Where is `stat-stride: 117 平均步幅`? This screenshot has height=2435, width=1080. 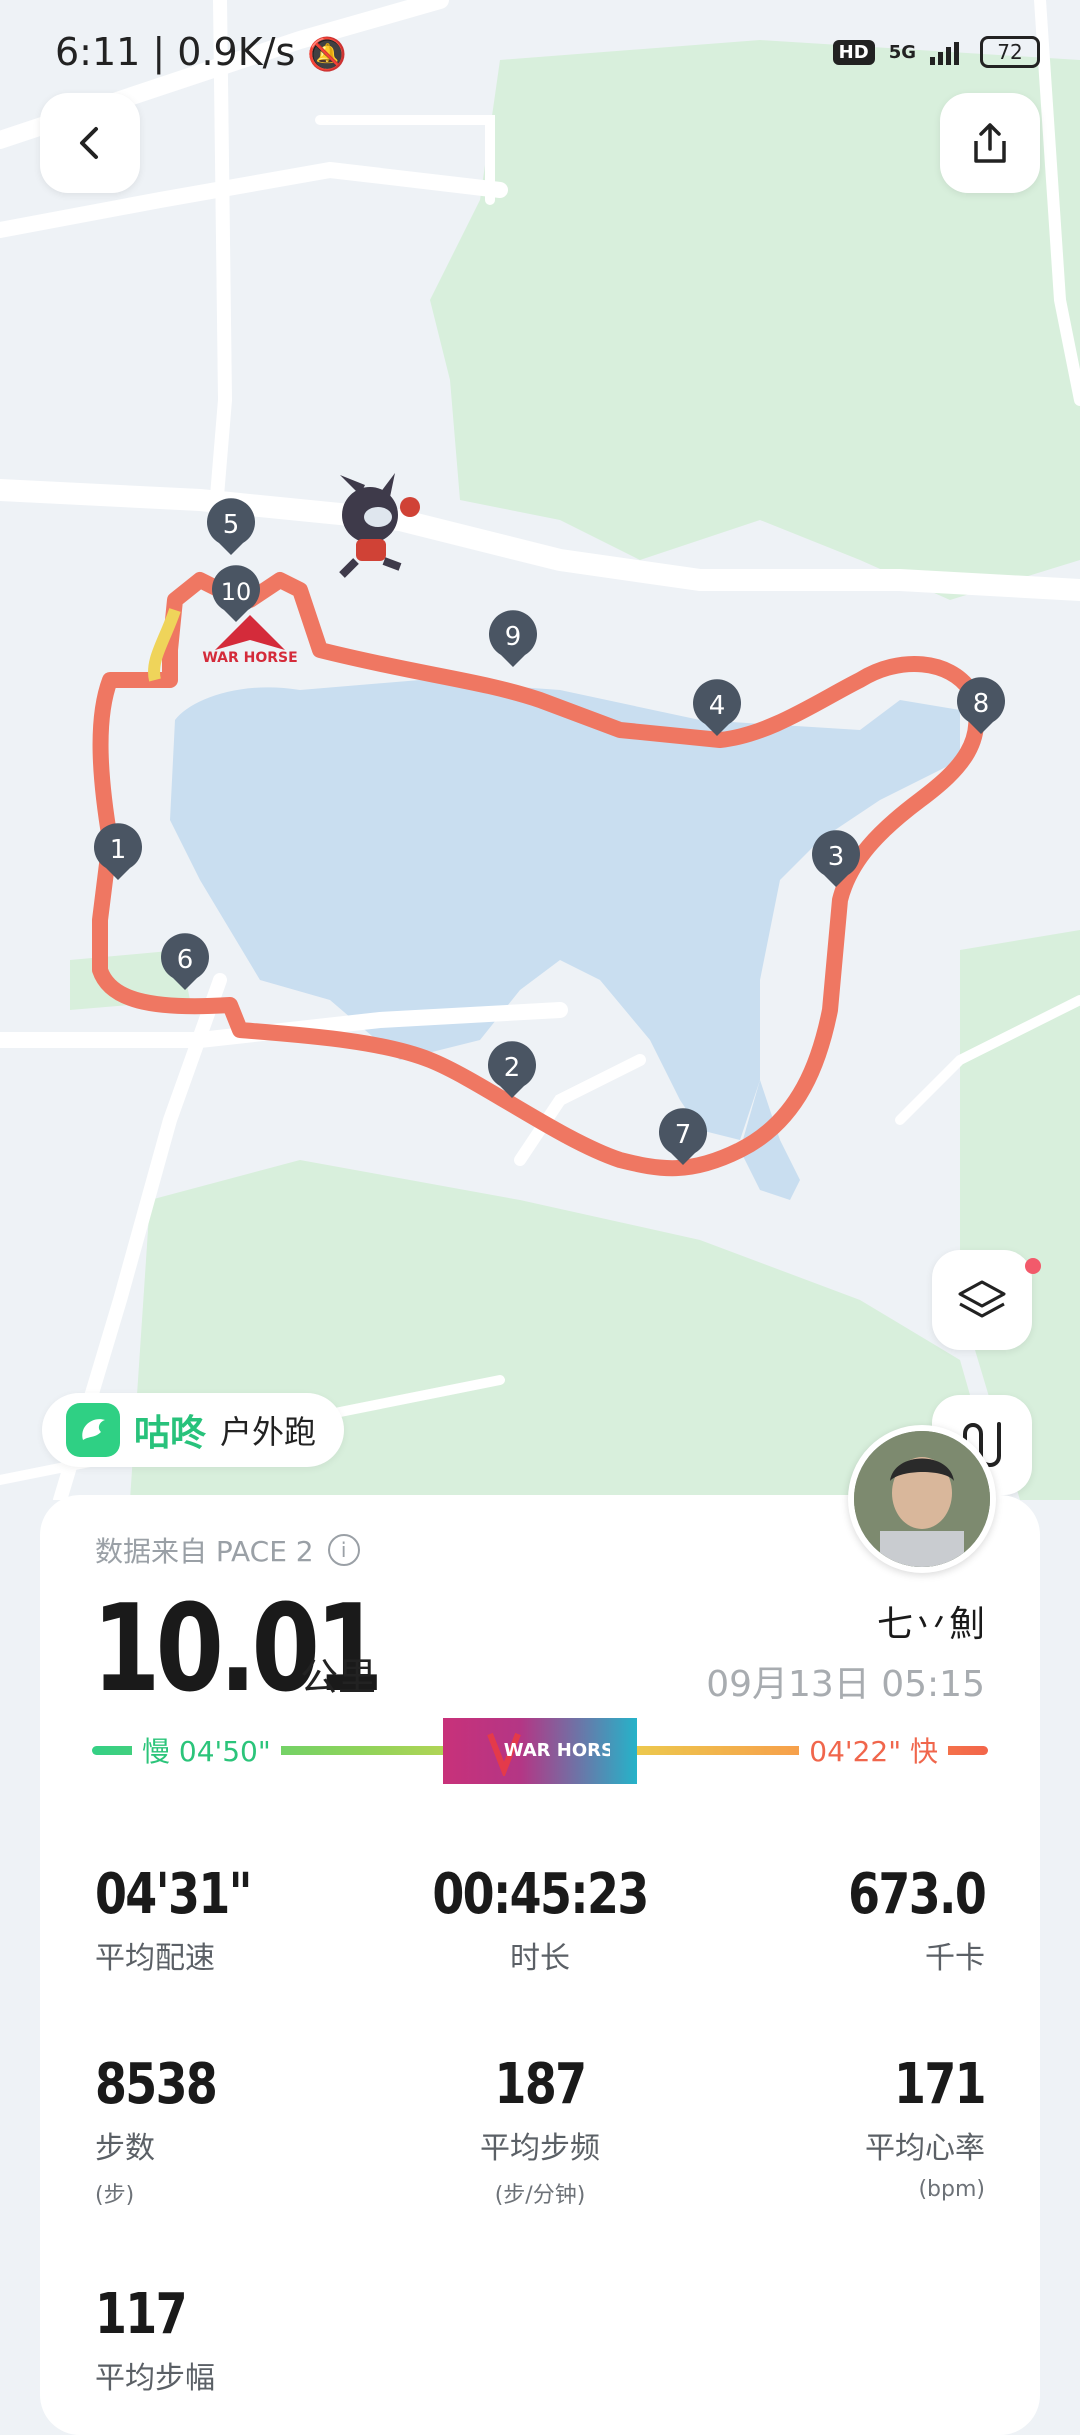
stat-stride: 117 平均步幅 is located at coordinates (155, 2339).